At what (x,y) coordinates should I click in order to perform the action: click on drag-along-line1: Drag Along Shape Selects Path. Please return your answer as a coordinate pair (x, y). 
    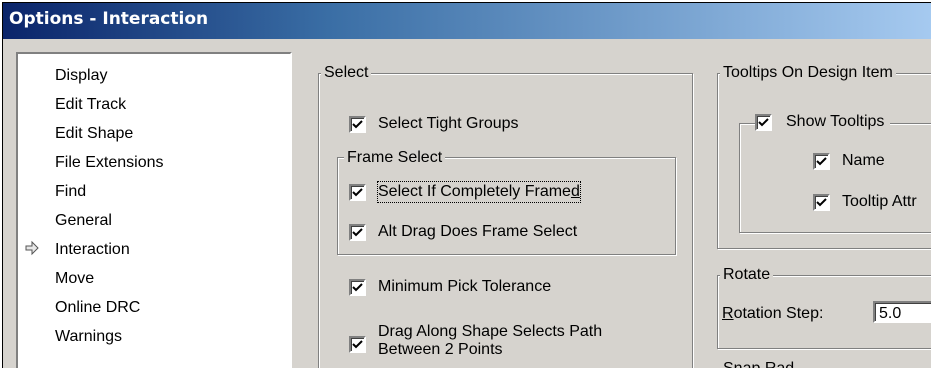
    Looking at the image, I should click on (490, 331).